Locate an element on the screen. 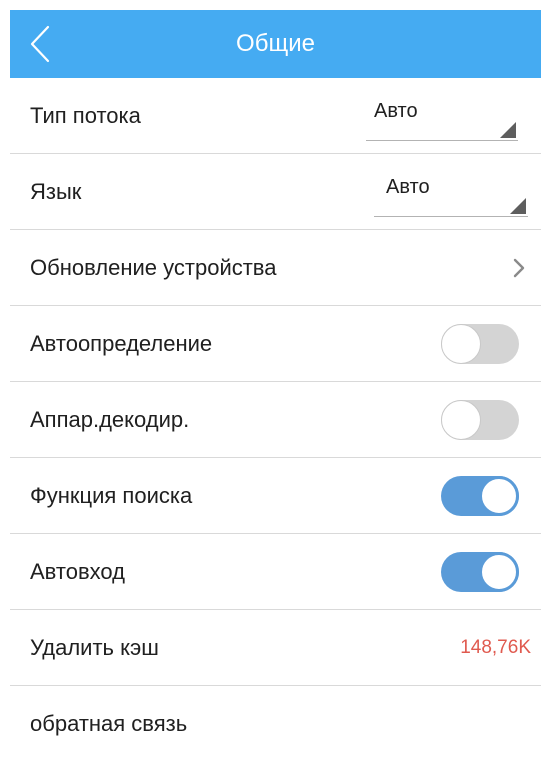 The height and width of the screenshot is (765, 548). language-dropdown: Авто is located at coordinates (451, 194).